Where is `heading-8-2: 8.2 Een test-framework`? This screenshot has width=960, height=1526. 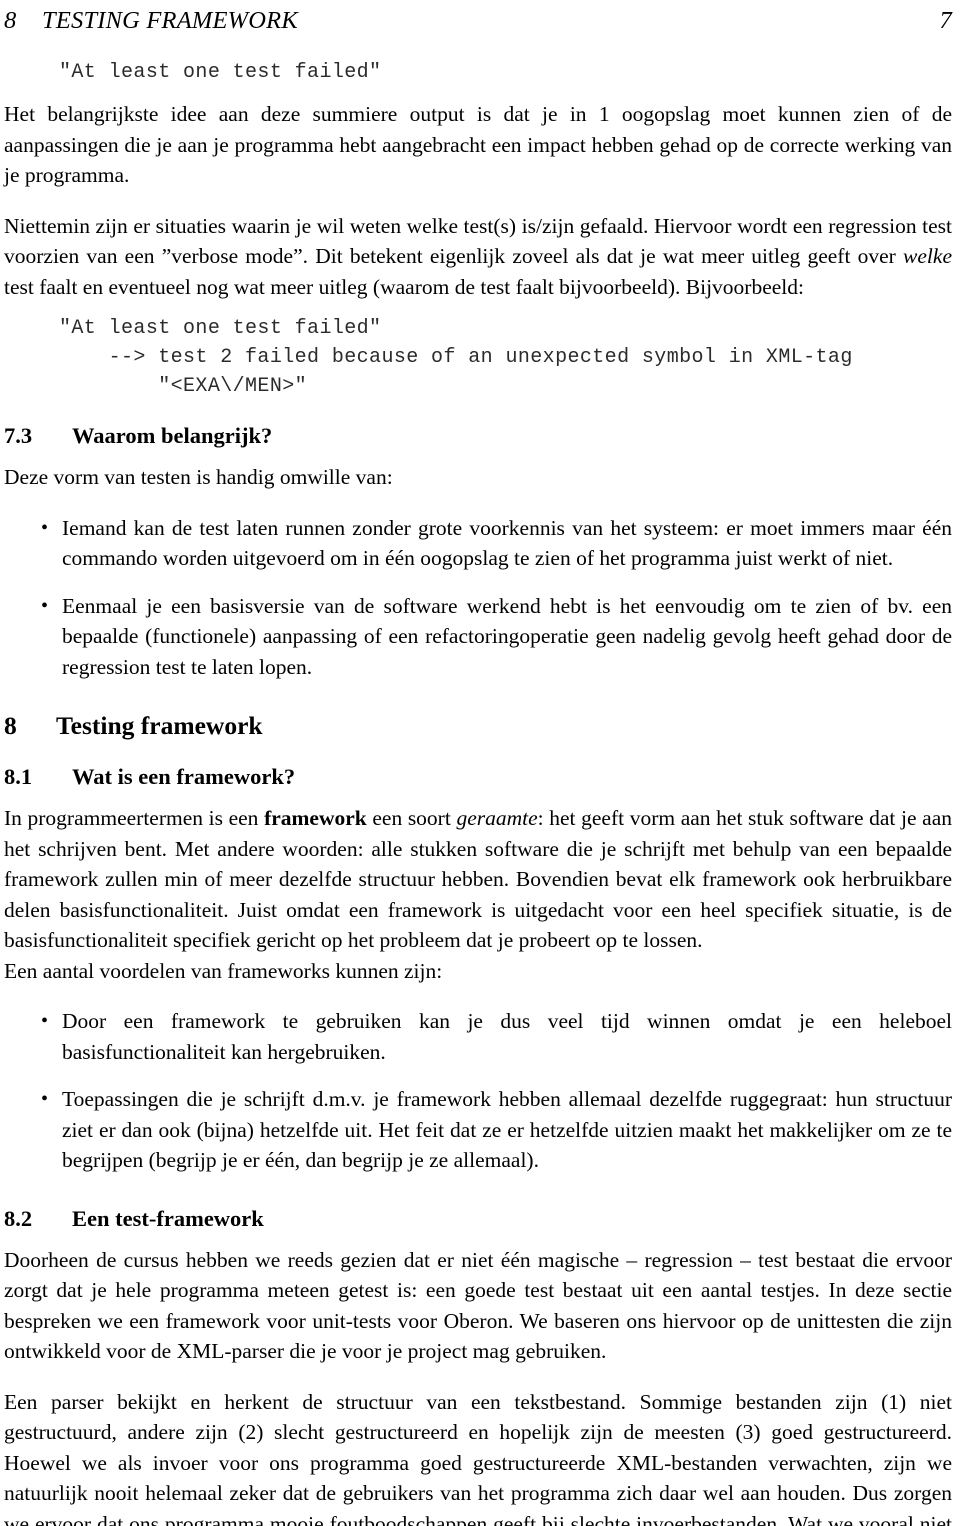 heading-8-2: 8.2 Een test-framework is located at coordinates (478, 1218).